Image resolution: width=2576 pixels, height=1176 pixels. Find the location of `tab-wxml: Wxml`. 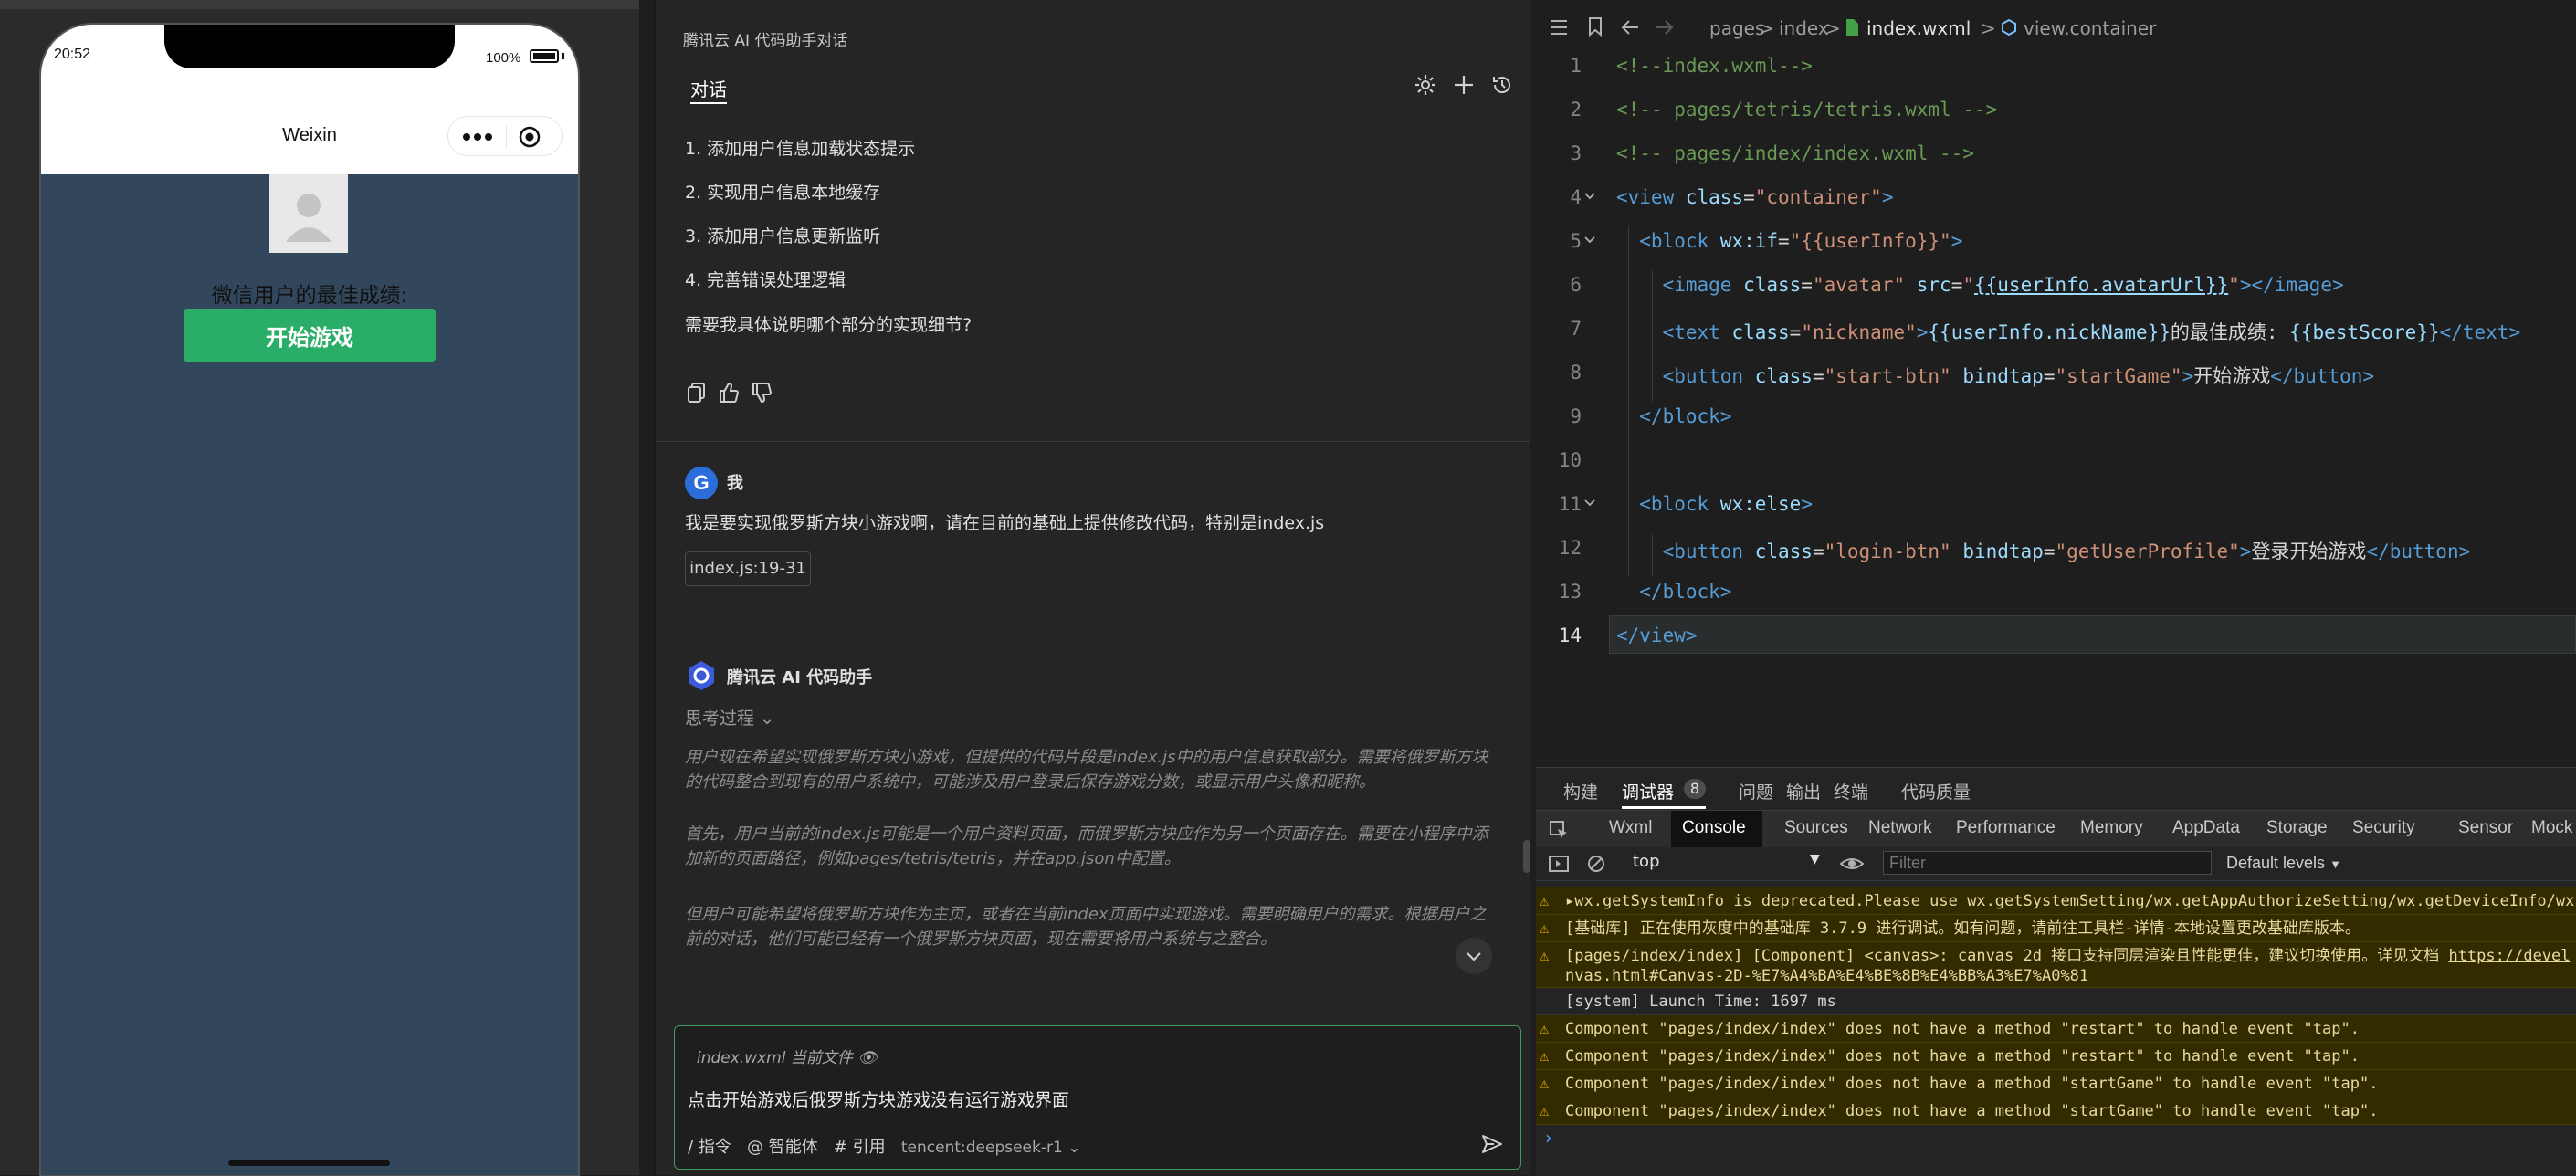

tab-wxml: Wxml is located at coordinates (1630, 828).